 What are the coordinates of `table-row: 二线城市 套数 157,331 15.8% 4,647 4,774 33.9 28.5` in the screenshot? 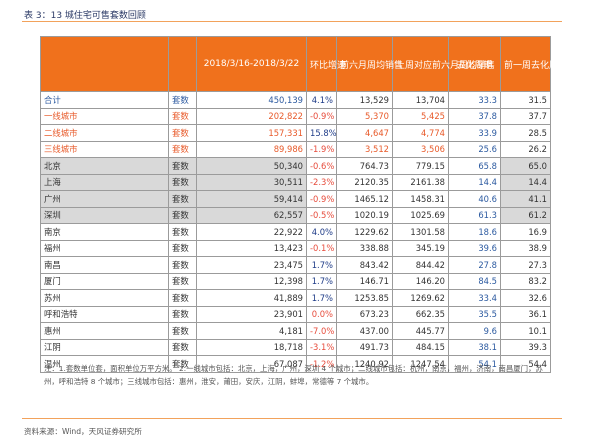 It's located at (295, 133).